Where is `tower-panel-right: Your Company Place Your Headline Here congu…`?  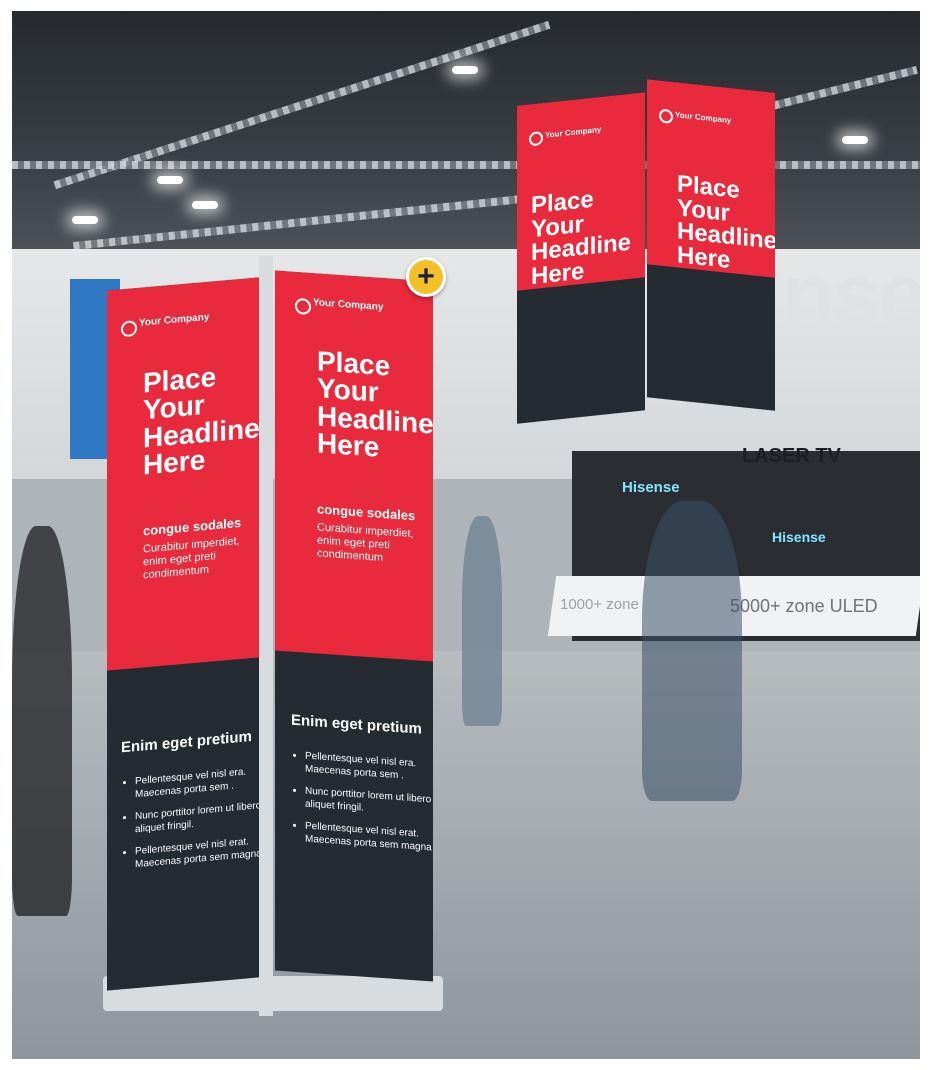
tower-panel-right: Your Company Place Your Headline Here congu… is located at coordinates (354, 626).